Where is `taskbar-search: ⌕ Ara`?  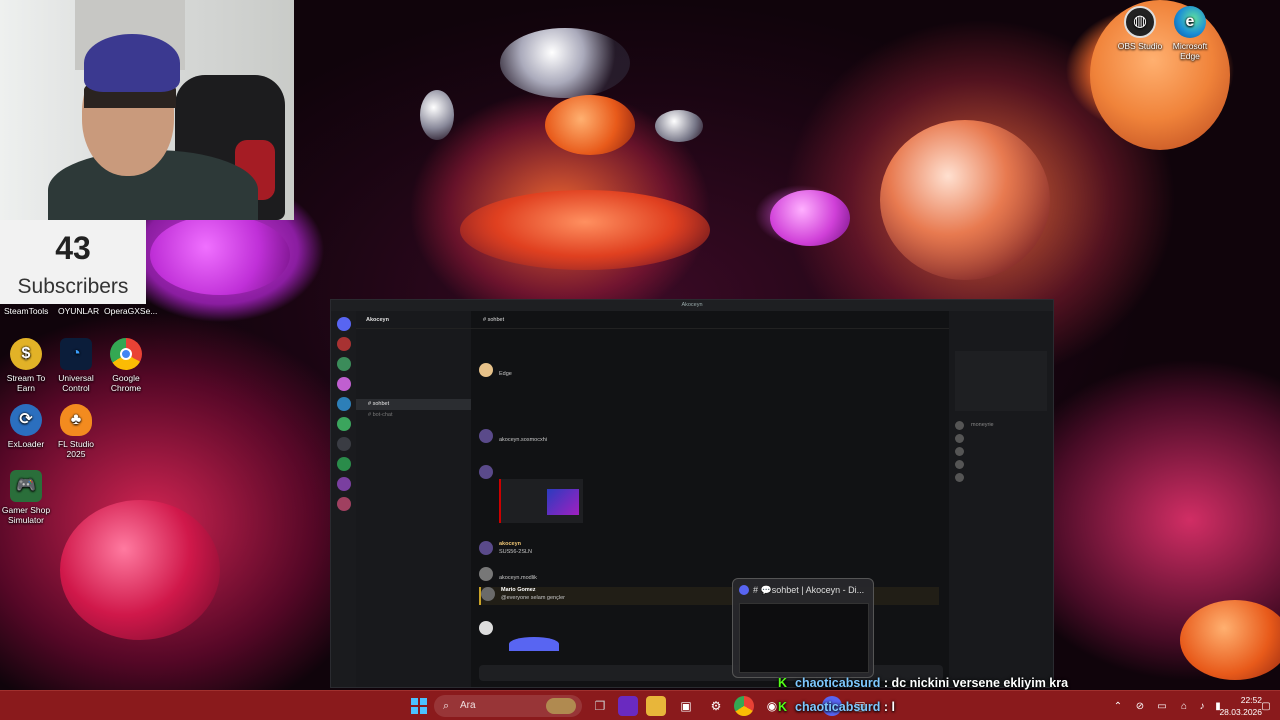 taskbar-search: ⌕ Ara is located at coordinates (508, 706).